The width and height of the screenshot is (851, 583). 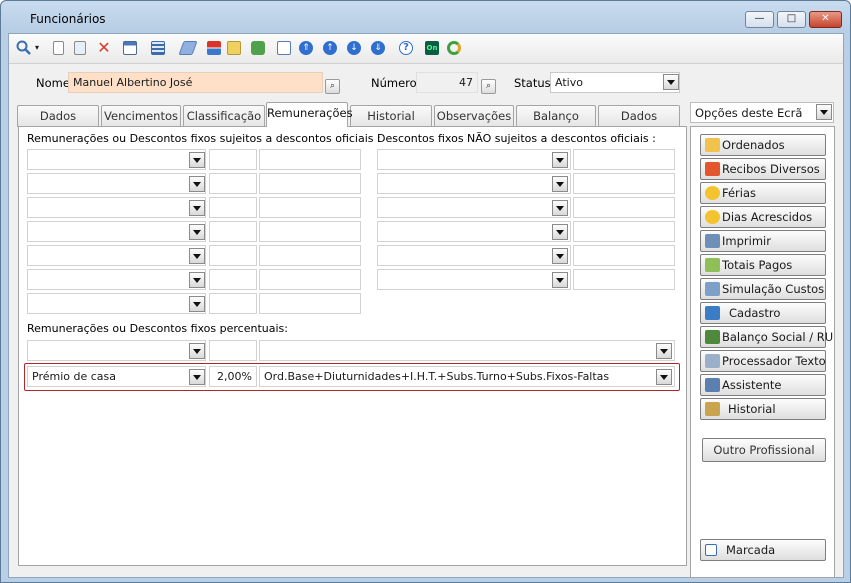 I want to click on restore-button: □, so click(x=791, y=19).